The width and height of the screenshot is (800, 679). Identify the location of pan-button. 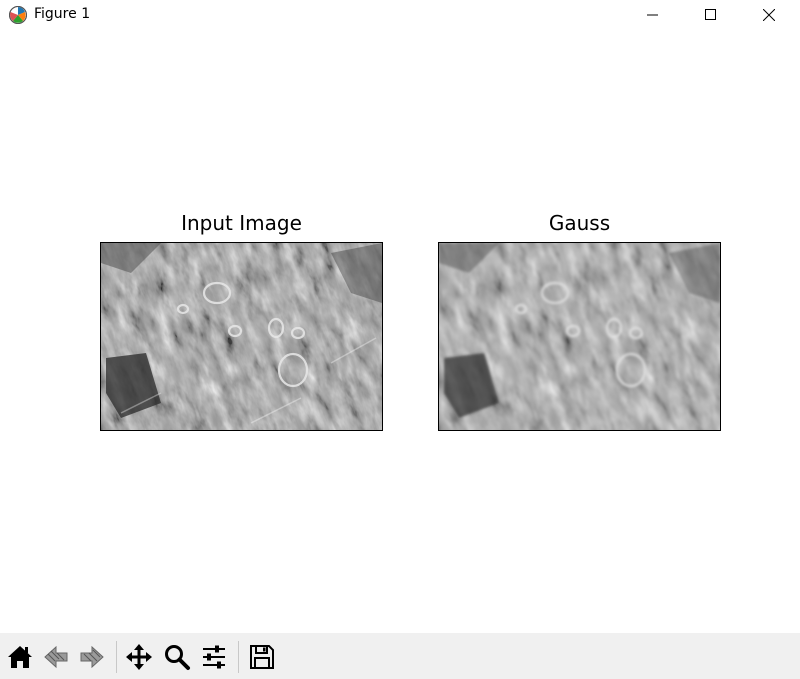
(139, 657).